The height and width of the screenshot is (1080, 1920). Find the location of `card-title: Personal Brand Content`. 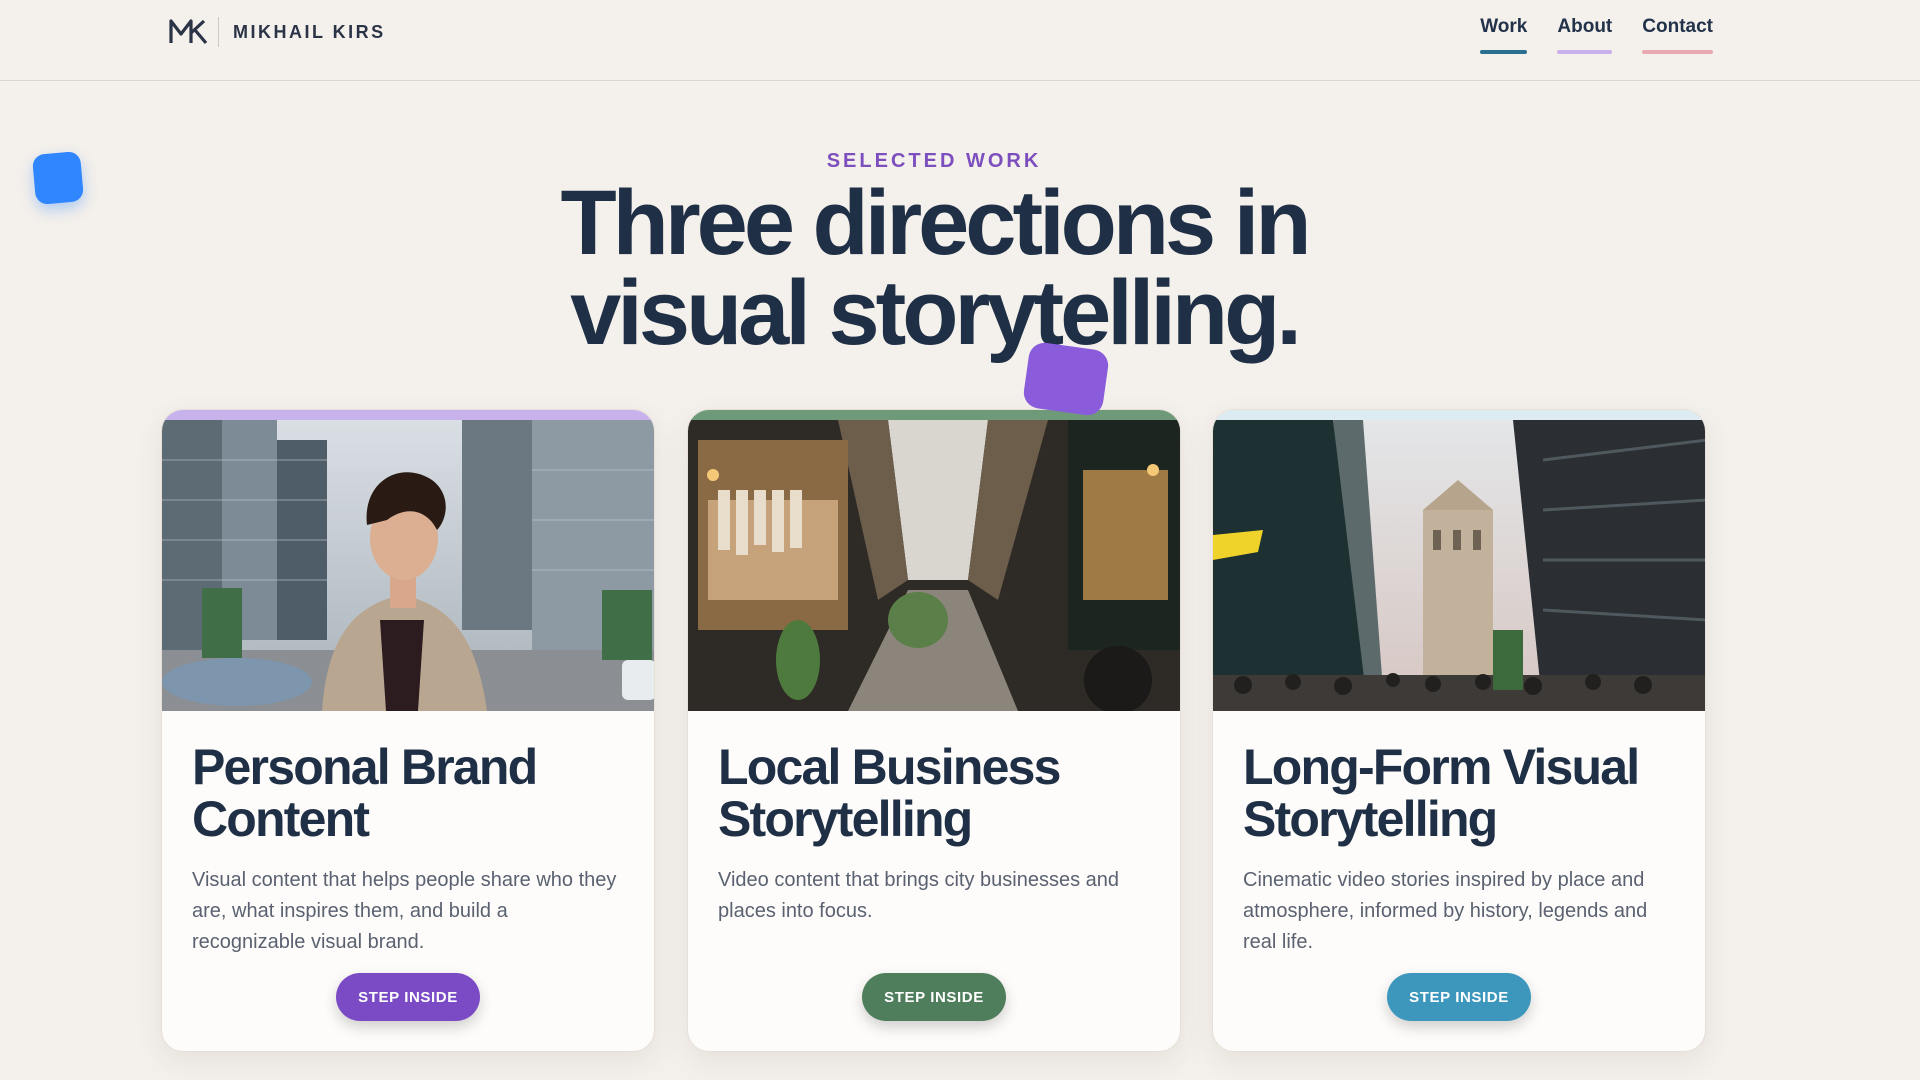

card-title: Personal Brand Content is located at coordinates (408, 793).